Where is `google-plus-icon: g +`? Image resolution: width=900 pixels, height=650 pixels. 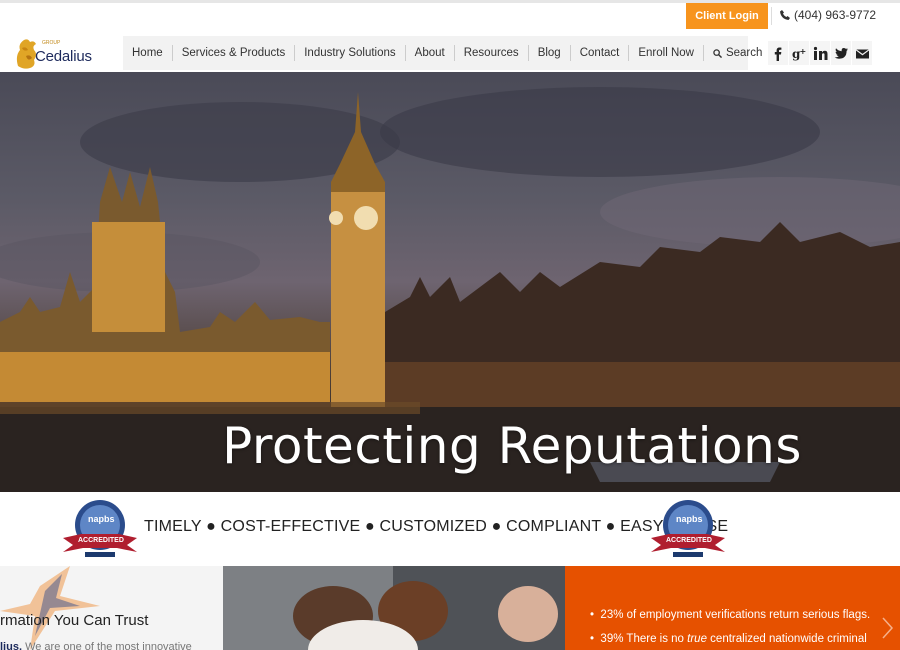
google-plus-icon: g + is located at coordinates (799, 53).